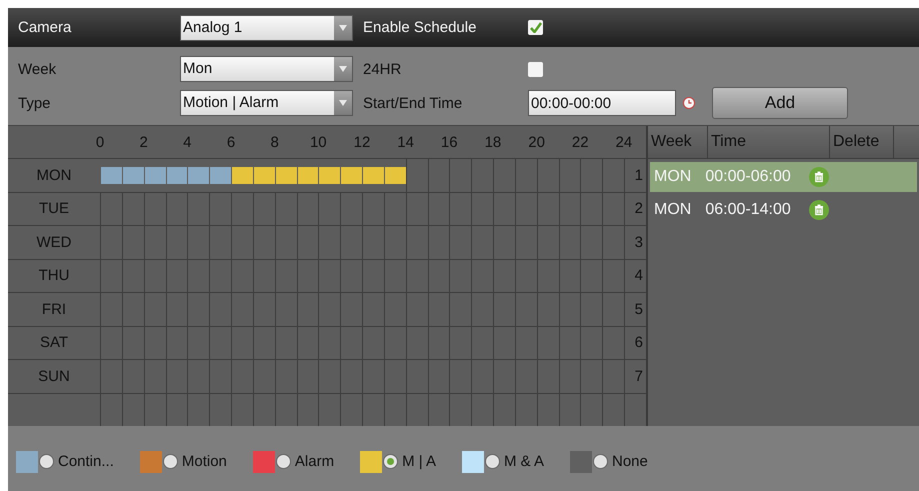 The image size is (919, 491). Describe the element at coordinates (580, 142) in the screenshot. I see `hour-label: 22` at that location.